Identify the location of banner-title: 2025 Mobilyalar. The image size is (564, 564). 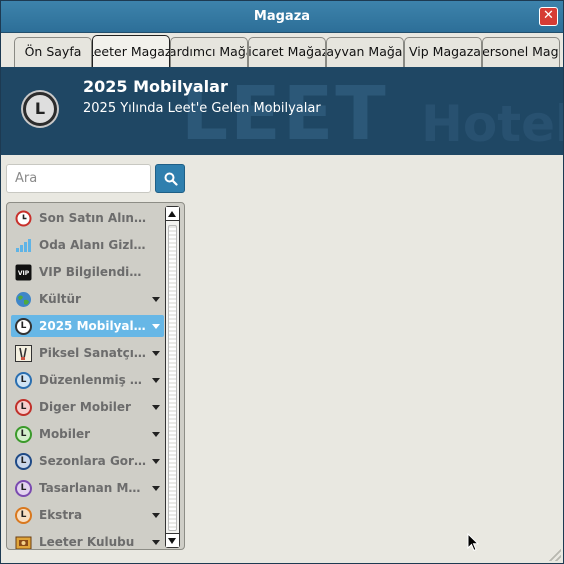
(155, 86).